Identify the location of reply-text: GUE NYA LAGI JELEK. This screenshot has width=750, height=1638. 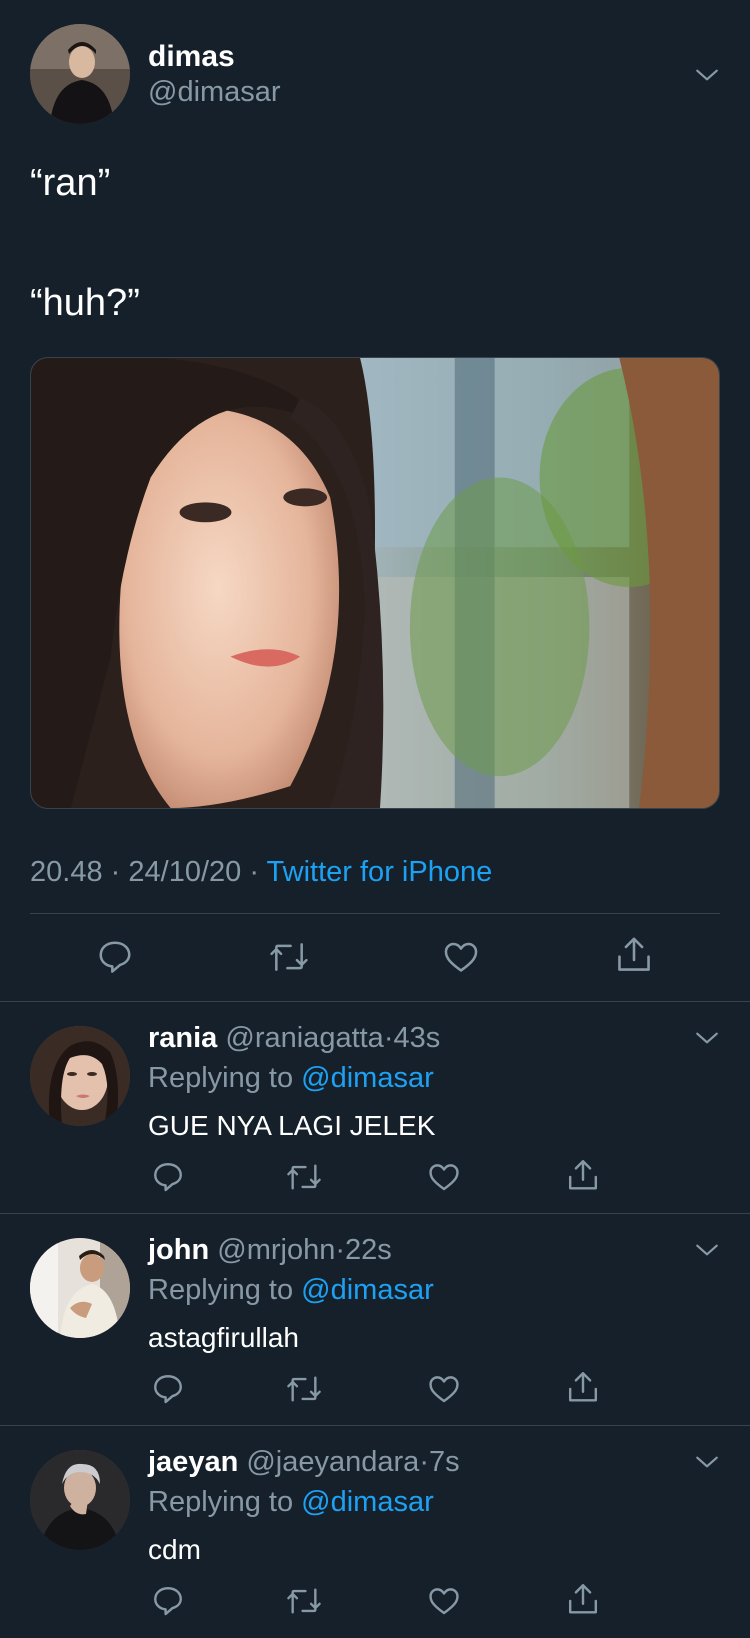
(292, 1125).